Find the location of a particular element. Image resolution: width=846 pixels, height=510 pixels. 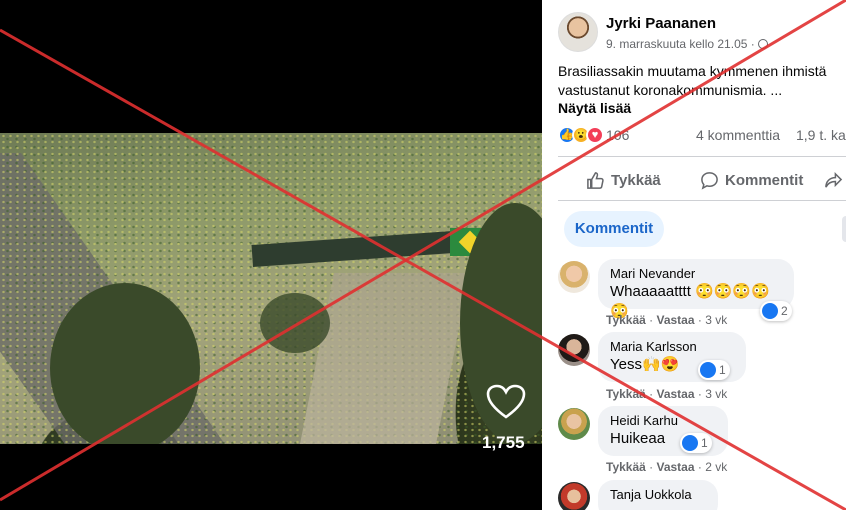

comment-button-label: Kommentit is located at coordinates (764, 180).